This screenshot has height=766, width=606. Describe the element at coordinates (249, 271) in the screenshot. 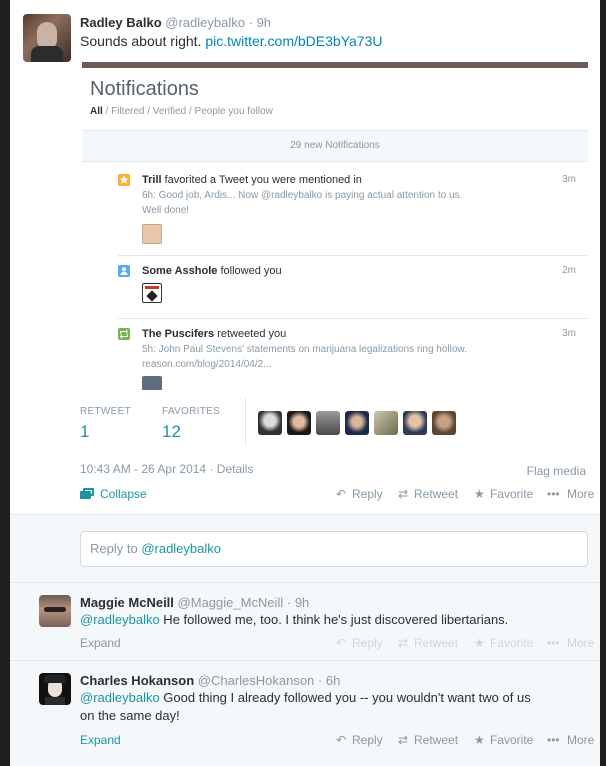

I see `notification-action: followed you` at that location.